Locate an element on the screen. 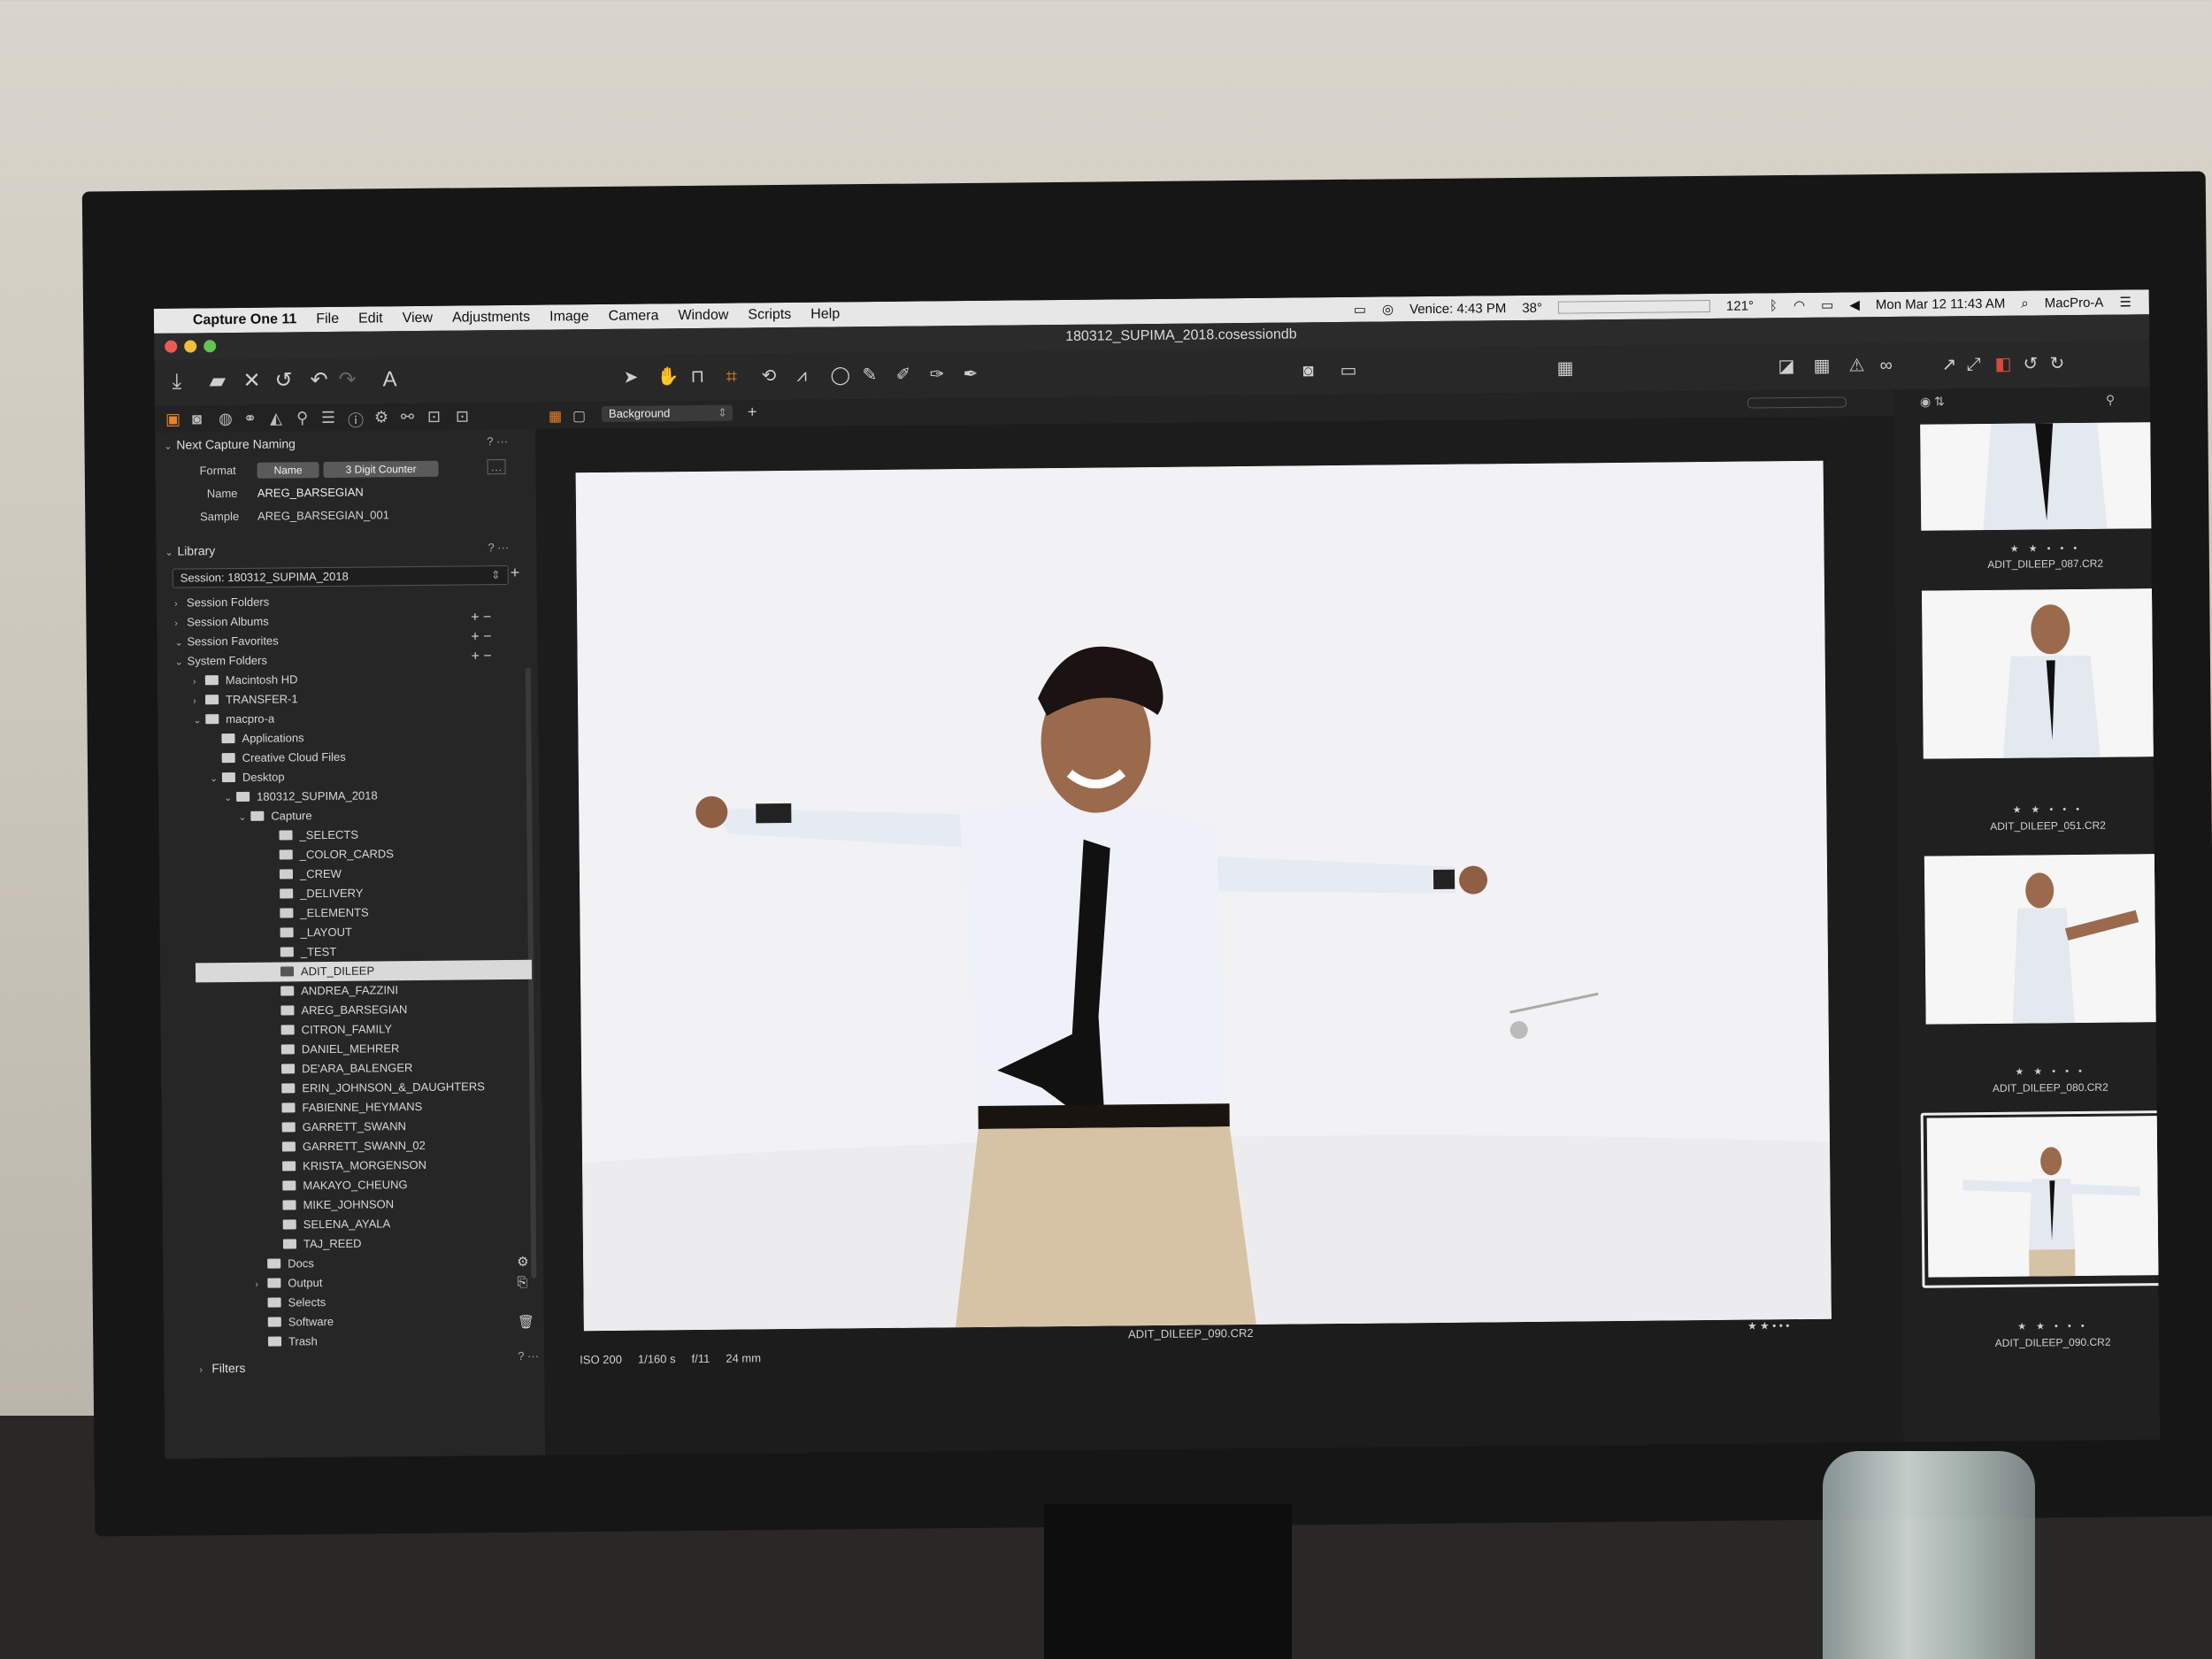 This screenshot has height=1659, width=2212. camera-capture-icon: ◙ is located at coordinates (1307, 371).